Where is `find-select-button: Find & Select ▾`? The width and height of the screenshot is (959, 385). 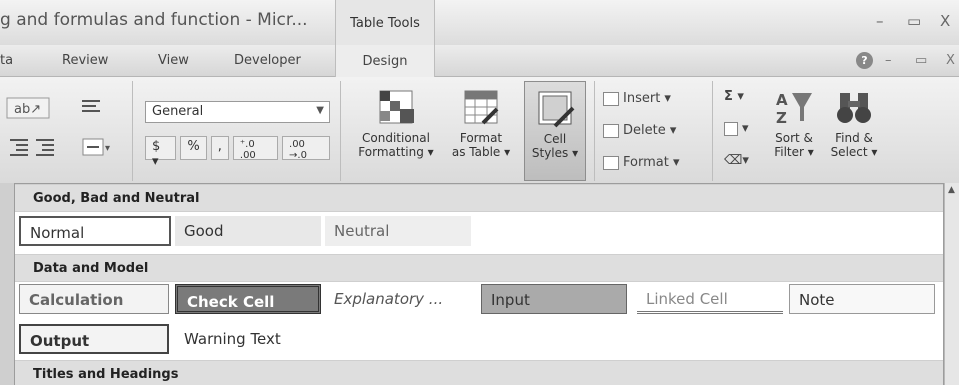
find-select-button: Find & Select ▾ is located at coordinates (854, 131).